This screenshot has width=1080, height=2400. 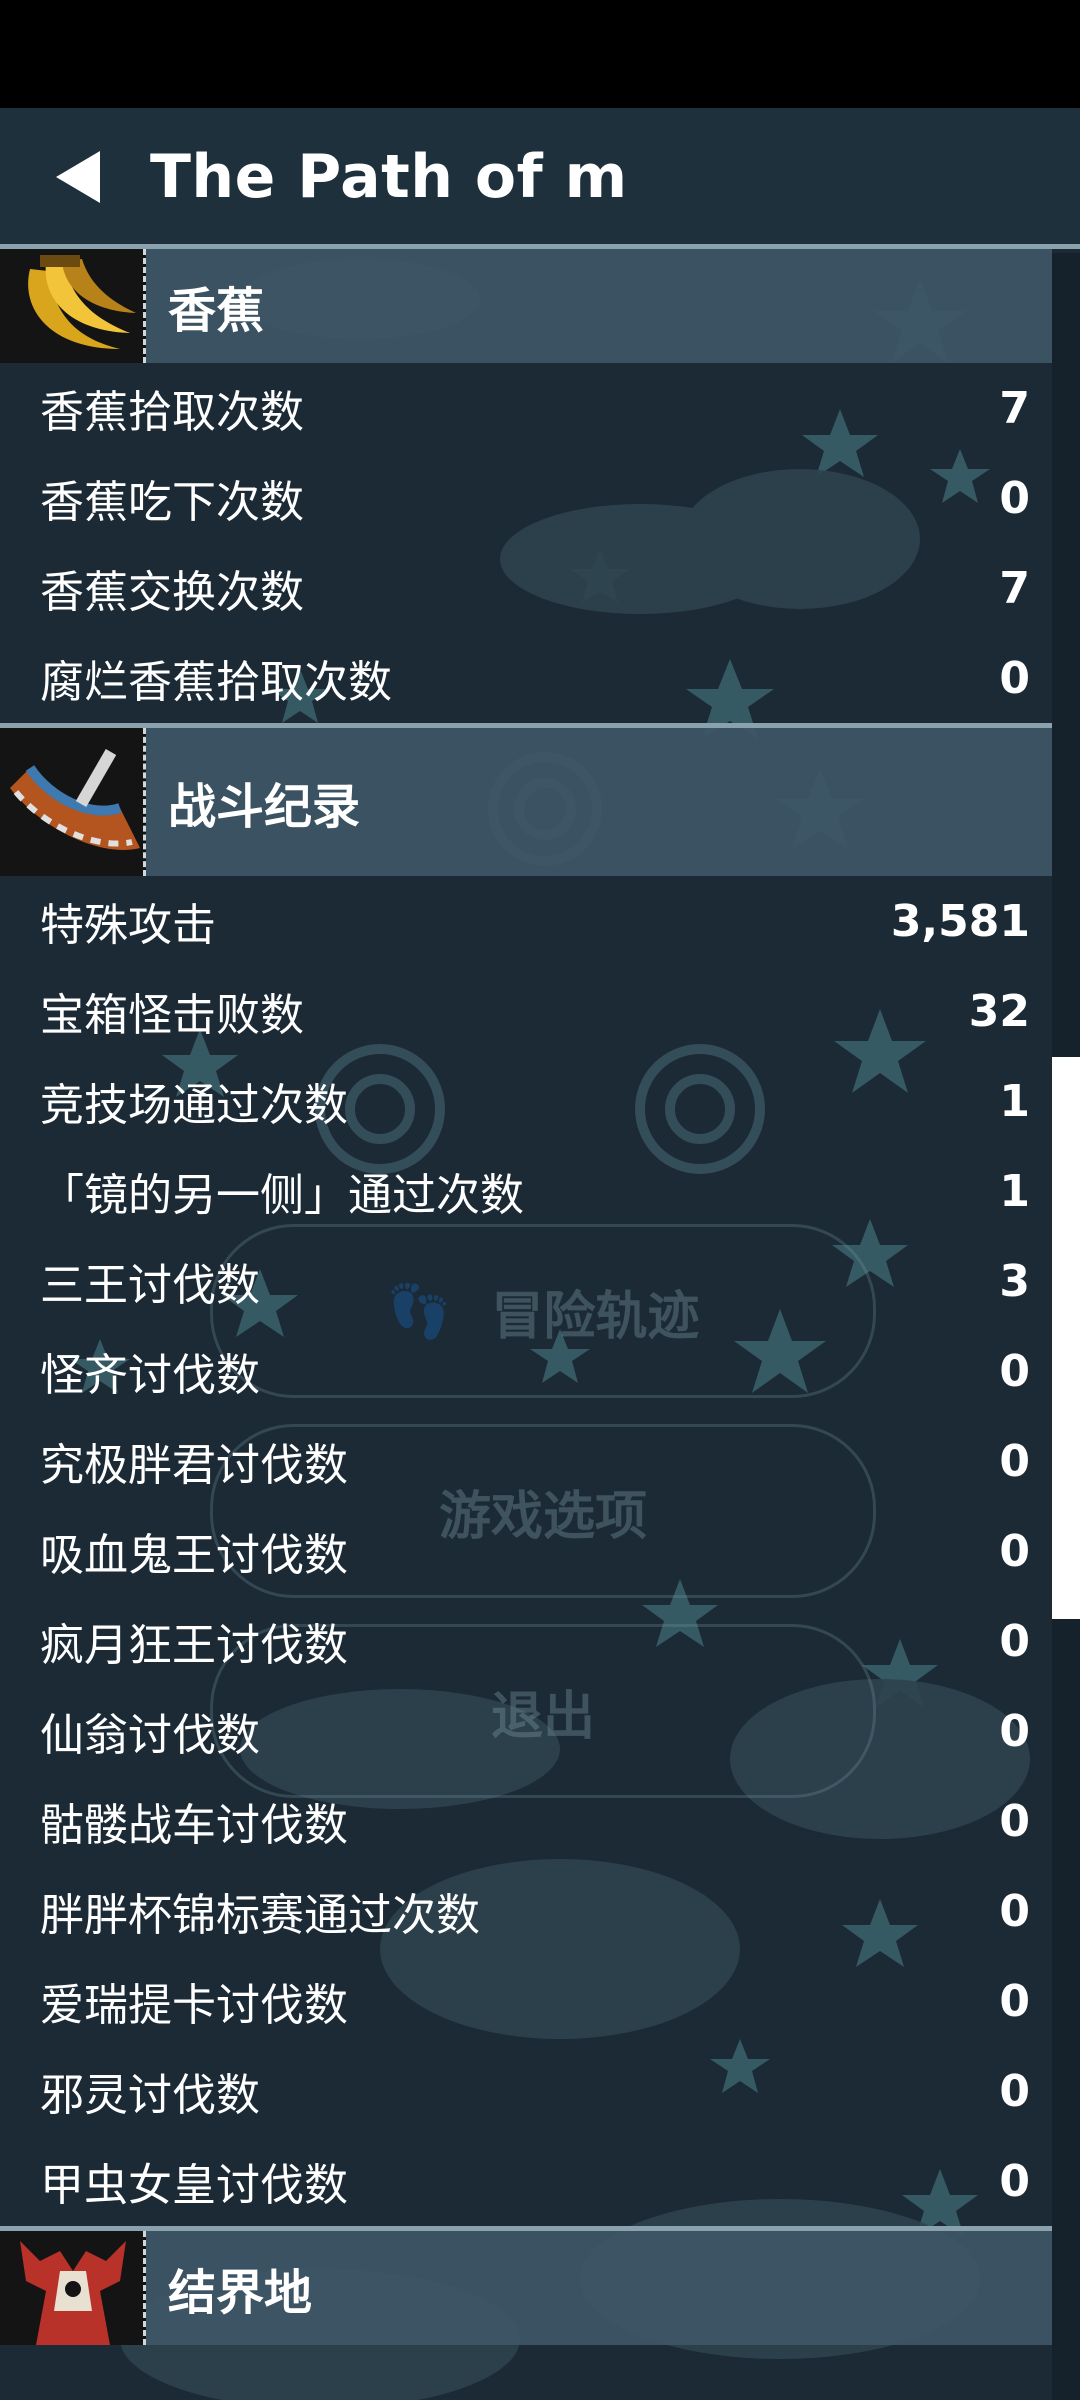 I want to click on page-title: The Path of m, so click(x=389, y=177).